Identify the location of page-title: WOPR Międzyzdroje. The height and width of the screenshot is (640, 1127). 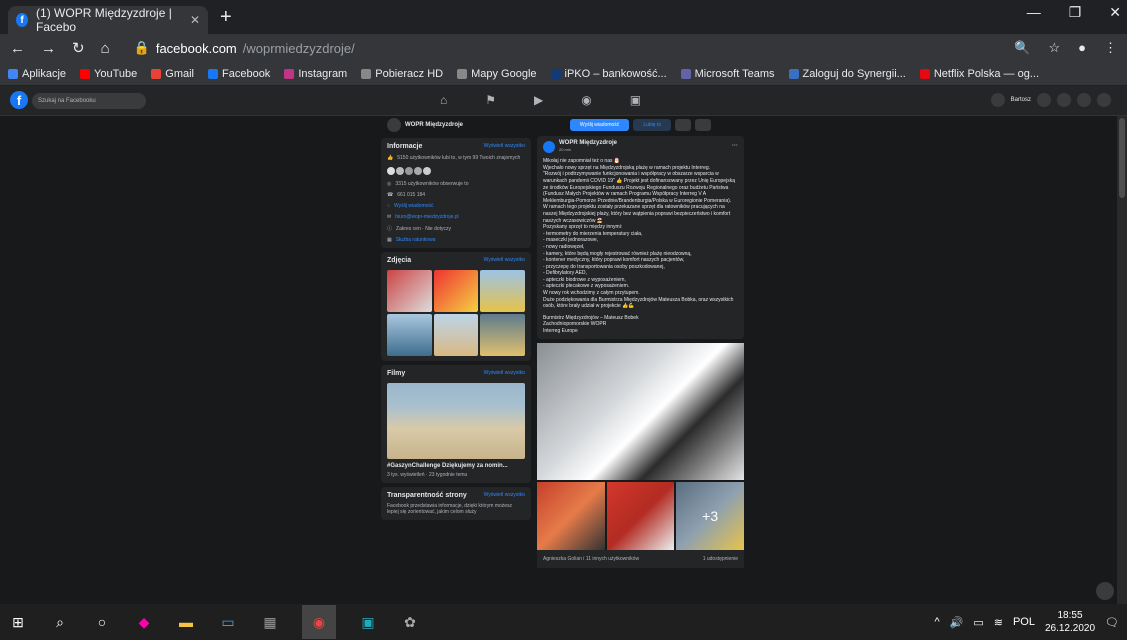
(434, 125).